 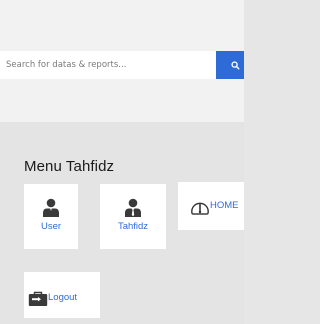 I want to click on menu-tile-user-label: User, so click(x=51, y=226).